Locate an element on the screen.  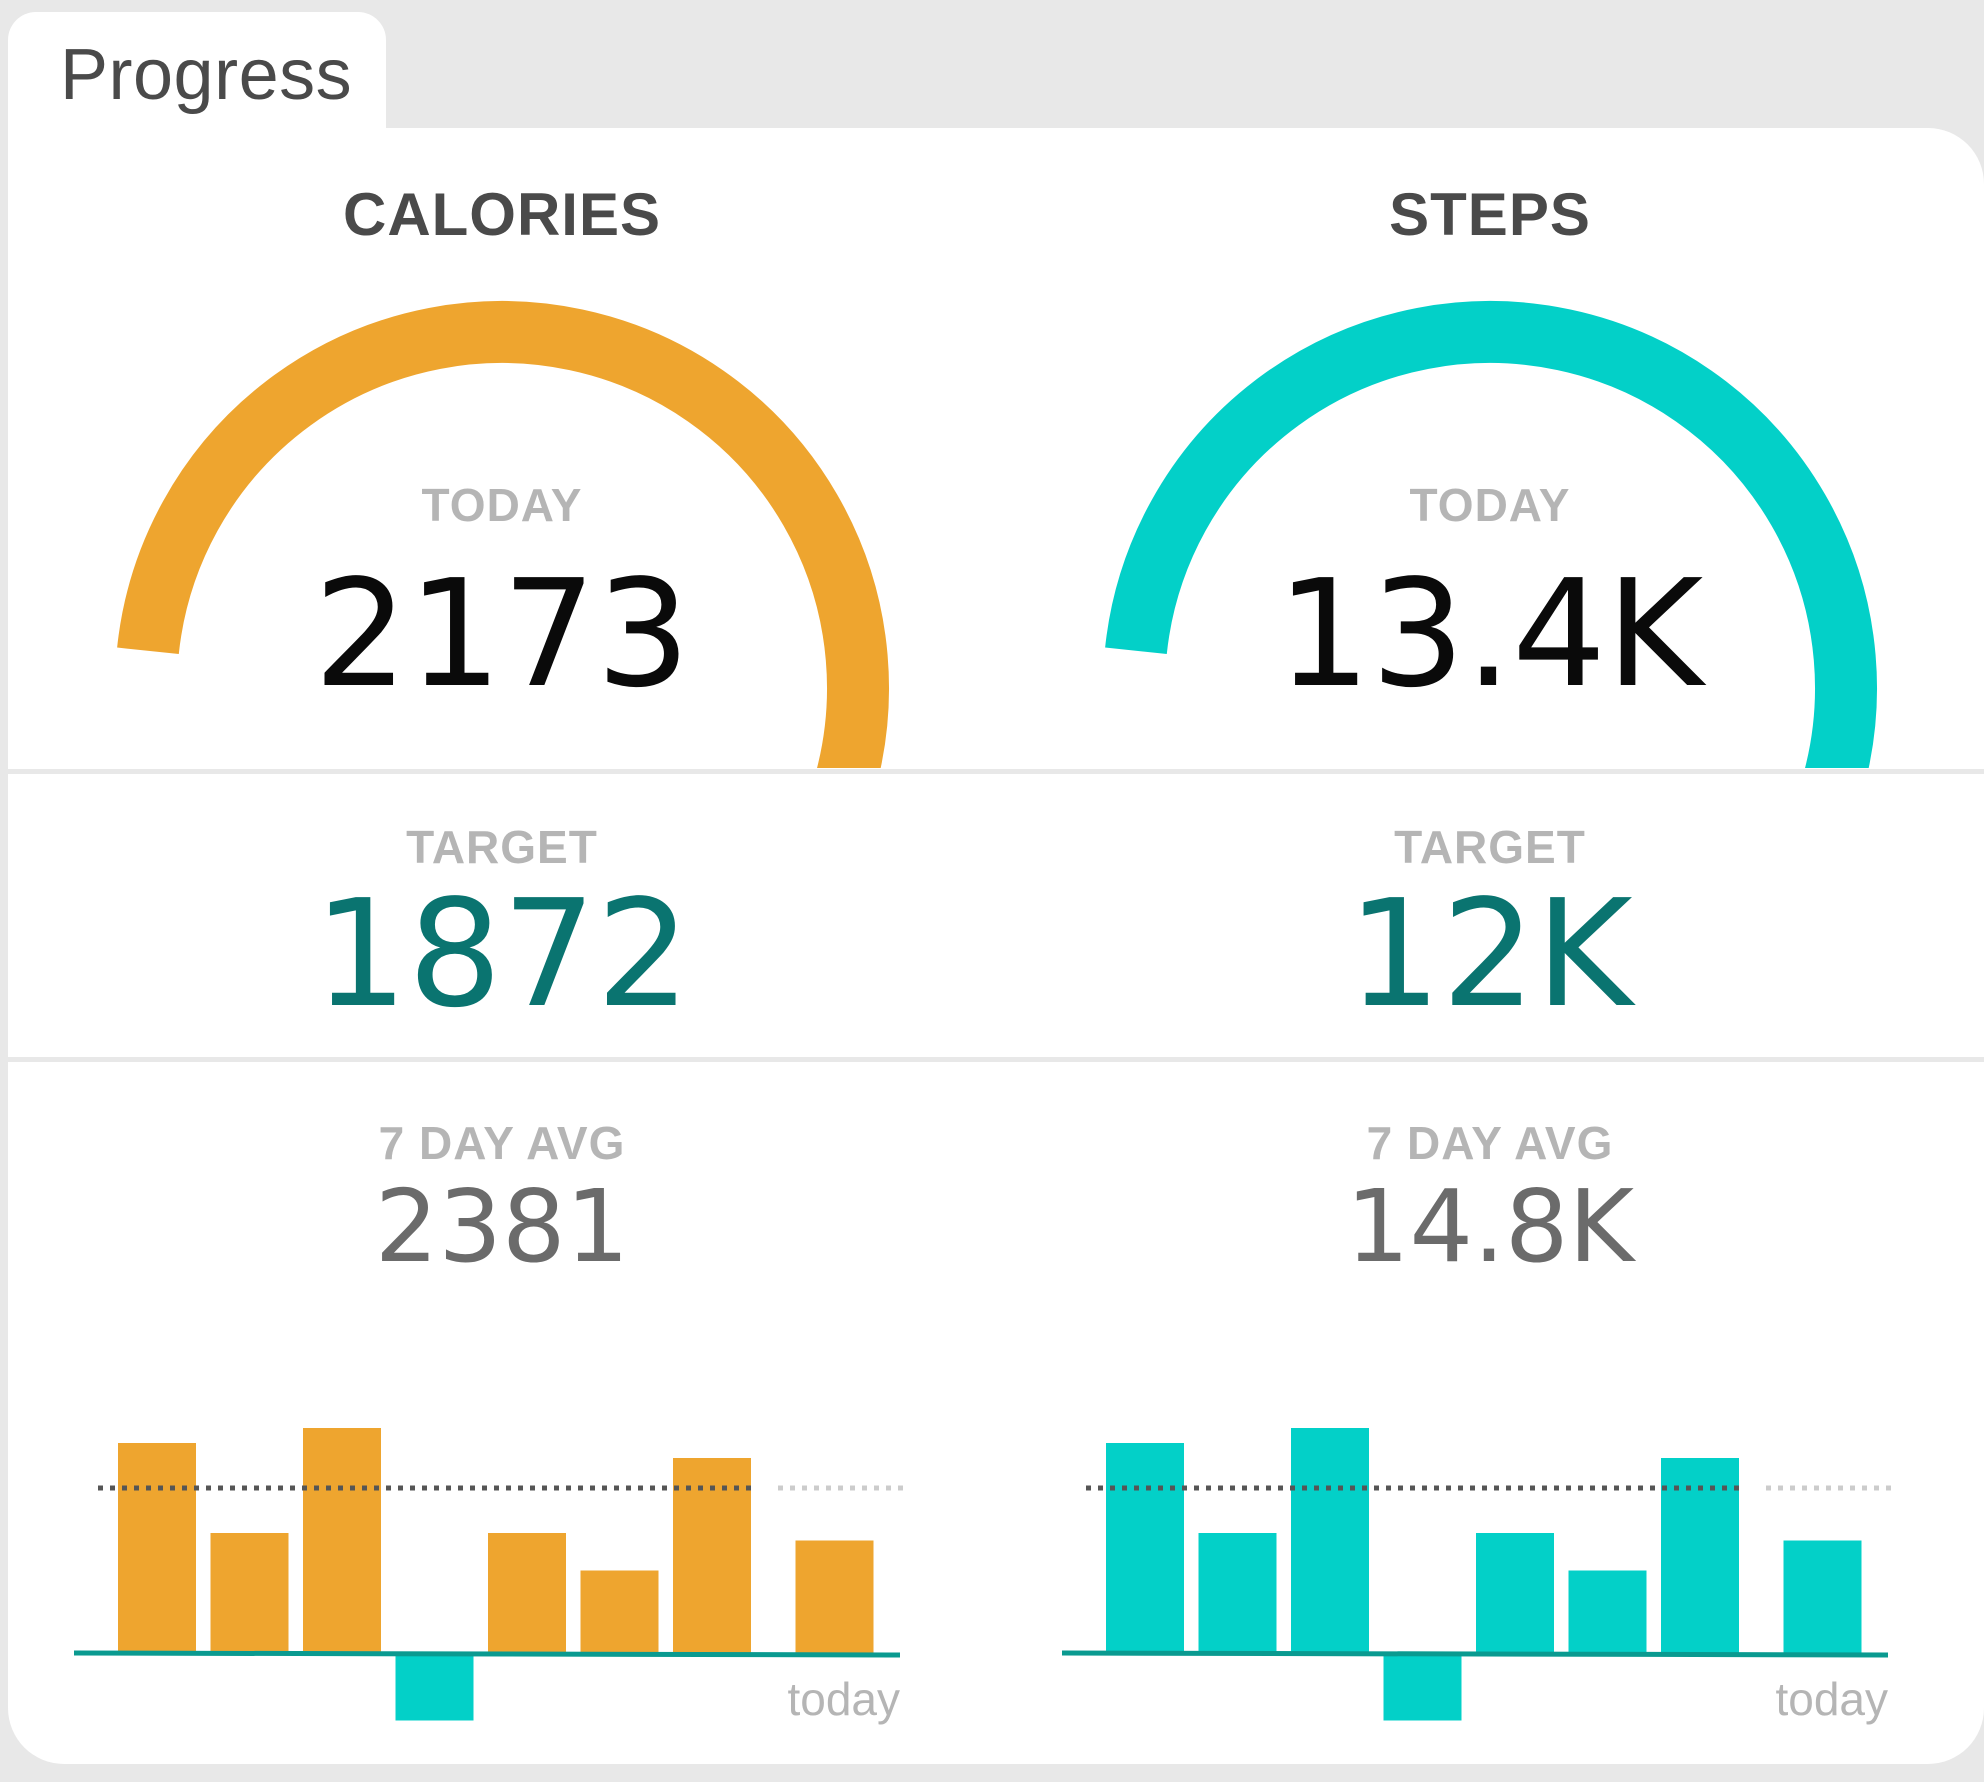
today-value: 2173 is located at coordinates (502, 634).